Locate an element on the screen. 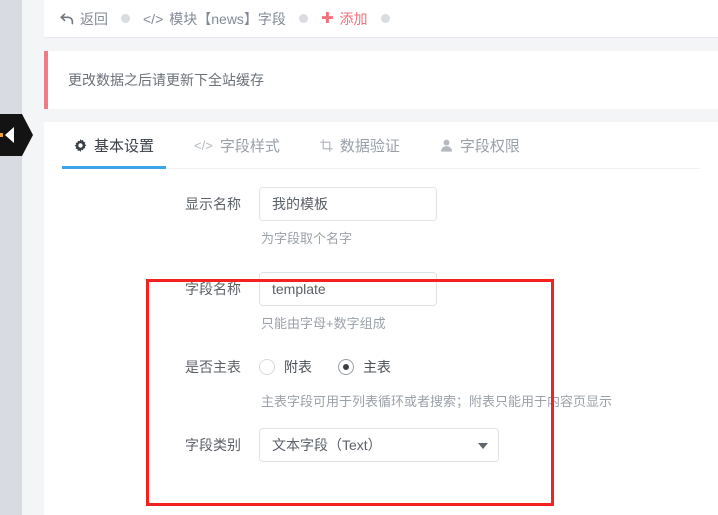 This screenshot has width=718, height=515. form-row-is-main-table: 是否主表 附表 主表 主表字段可用于列表循环或者搜索；附表只能用于内容页显示 is located at coordinates (381, 380).